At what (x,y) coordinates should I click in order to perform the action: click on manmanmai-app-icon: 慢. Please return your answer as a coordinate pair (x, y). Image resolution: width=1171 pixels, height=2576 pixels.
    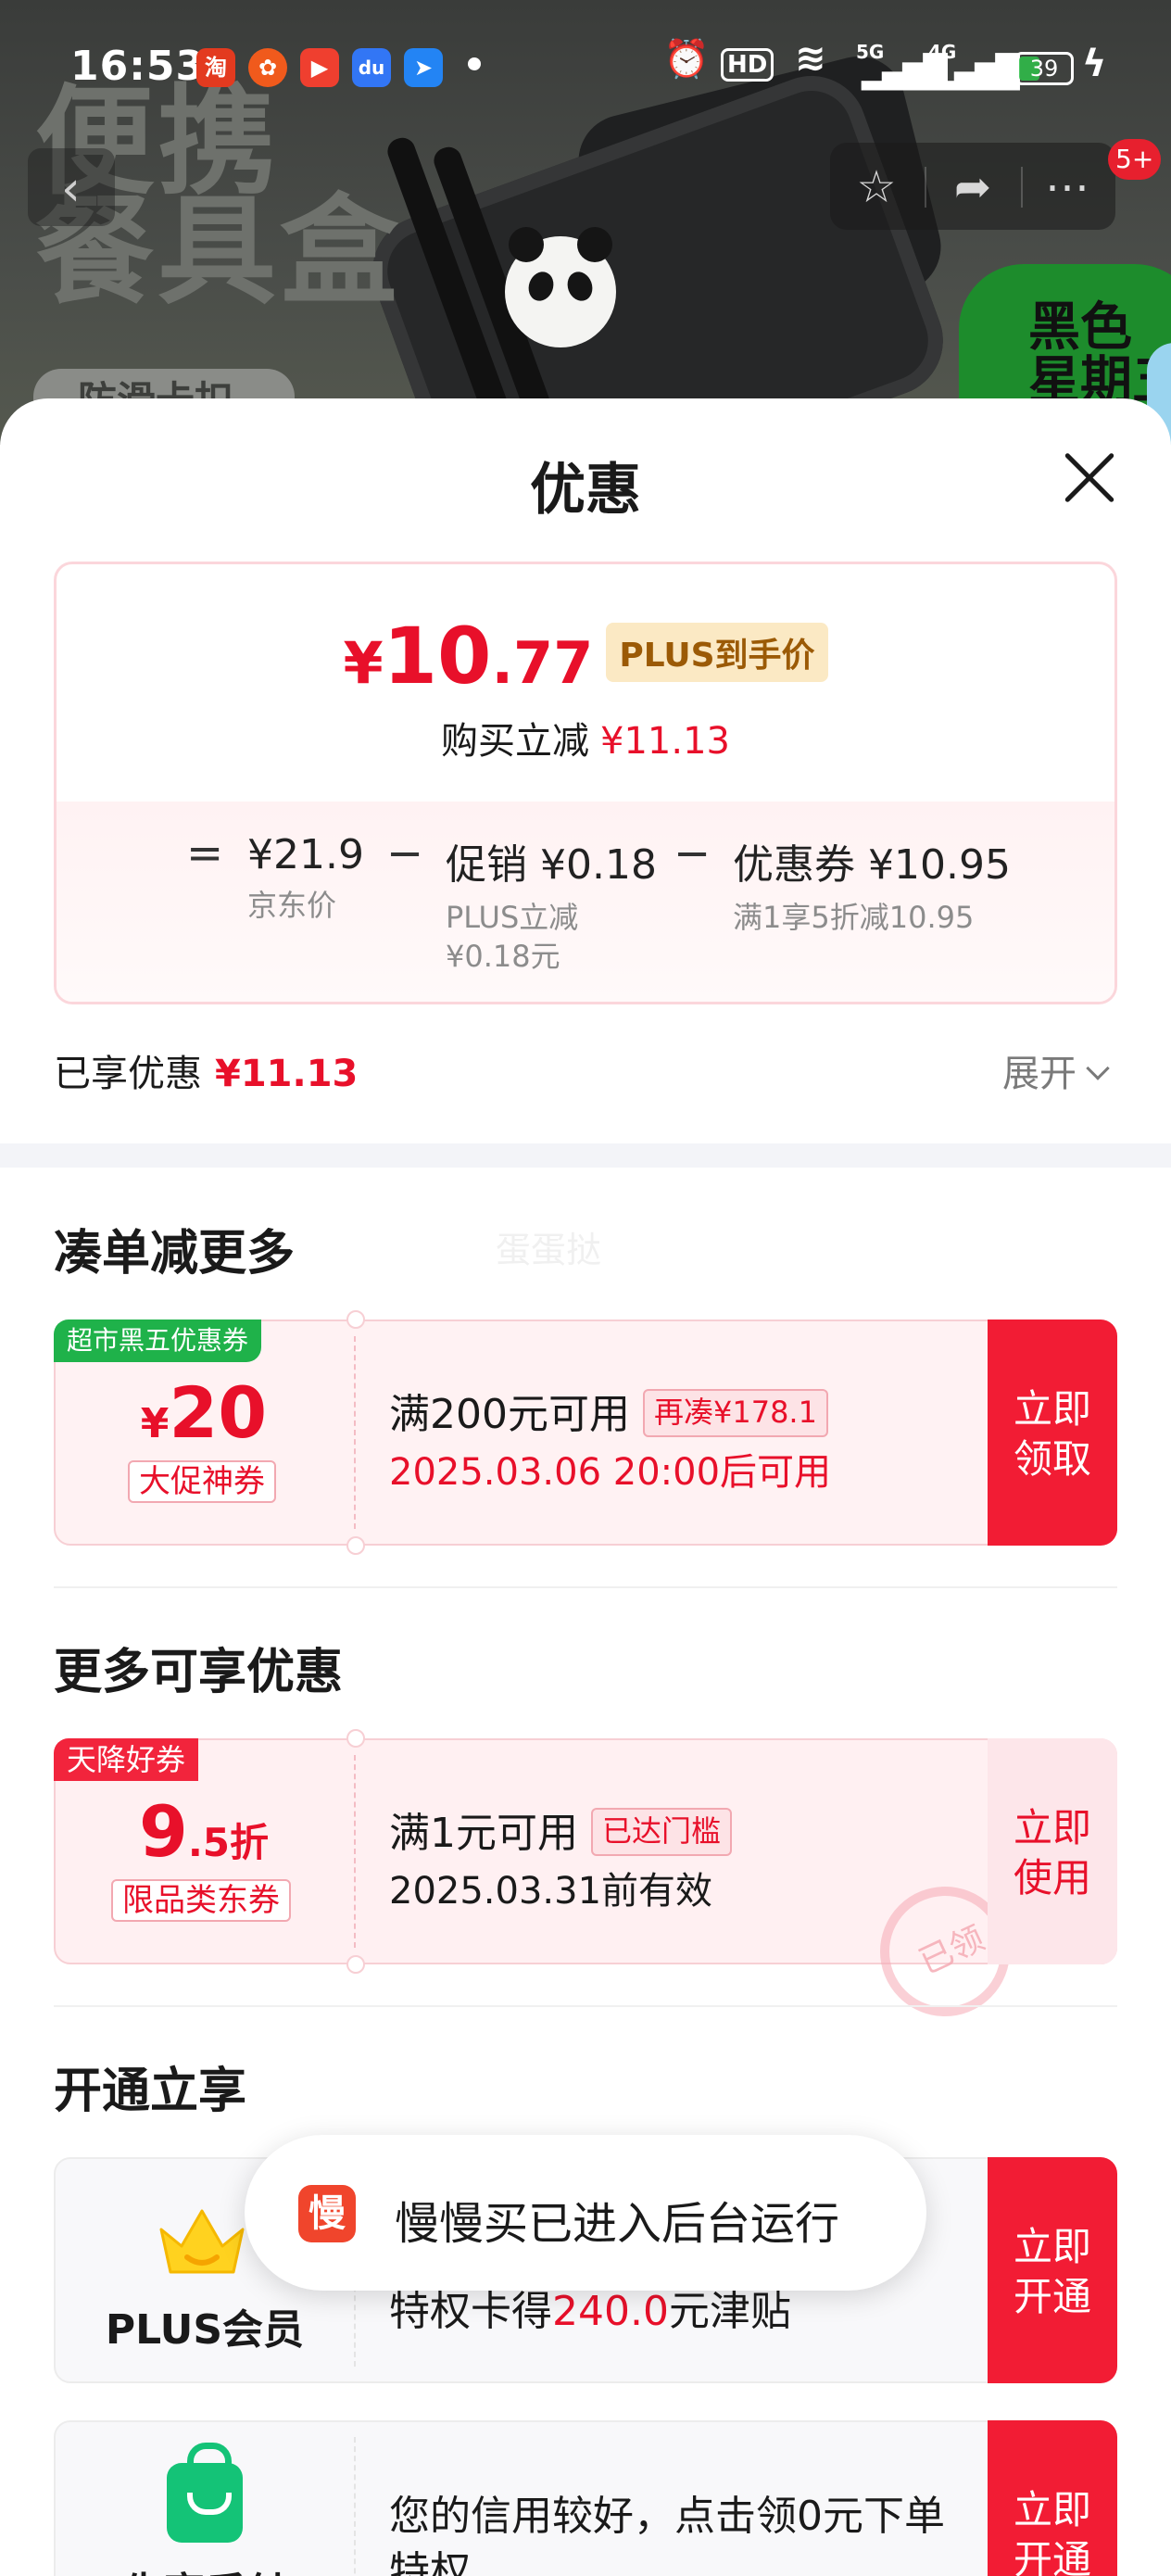
    Looking at the image, I should click on (327, 2213).